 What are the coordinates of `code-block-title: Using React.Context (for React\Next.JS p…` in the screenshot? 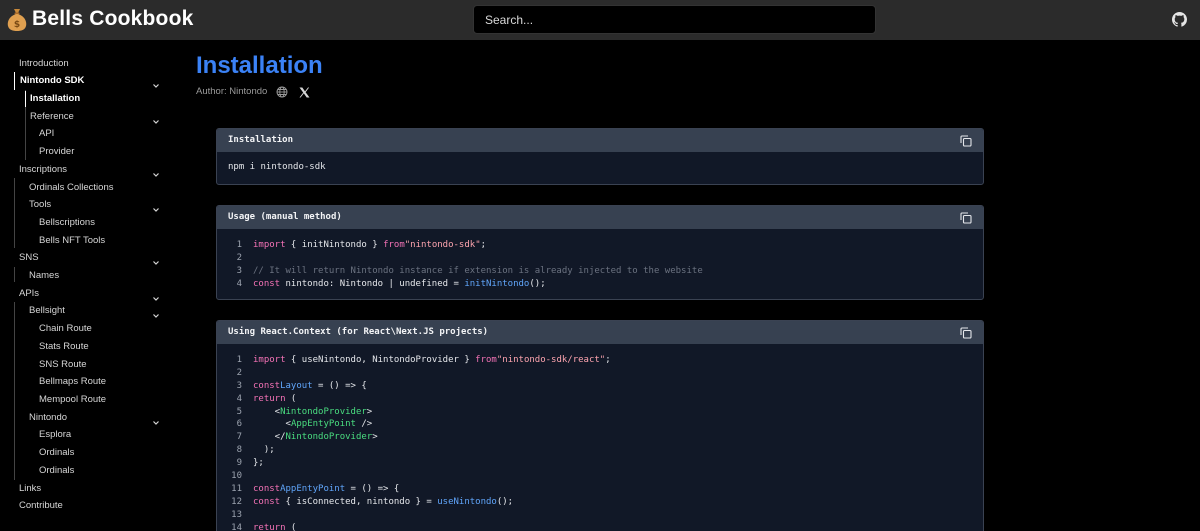 It's located at (358, 332).